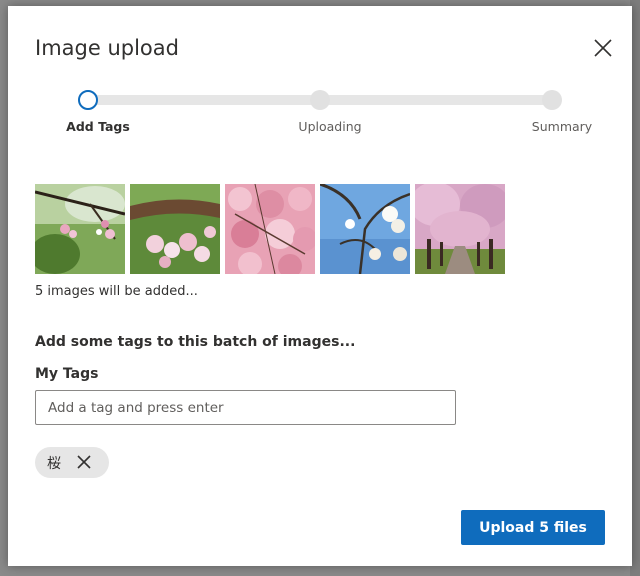 This screenshot has width=640, height=576. What do you see at coordinates (67, 374) in the screenshot?
I see `my-tags-label: My Tags` at bounding box center [67, 374].